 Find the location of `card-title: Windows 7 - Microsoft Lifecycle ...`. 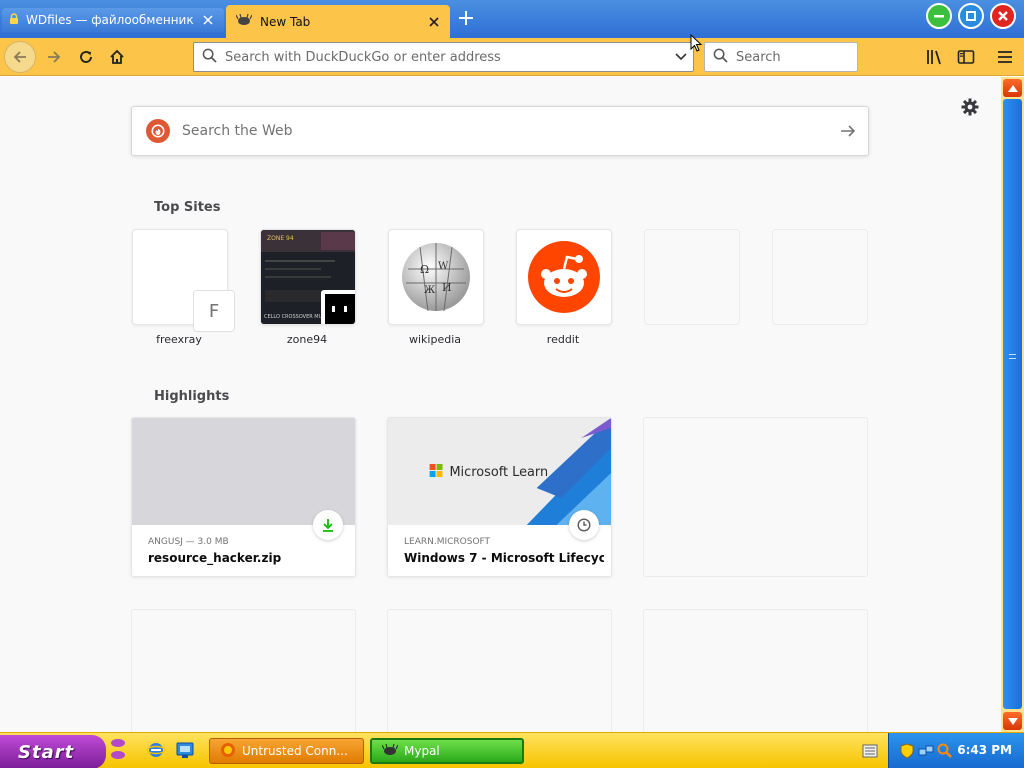

card-title: Windows 7 - Microsoft Lifecycle ... is located at coordinates (504, 558).